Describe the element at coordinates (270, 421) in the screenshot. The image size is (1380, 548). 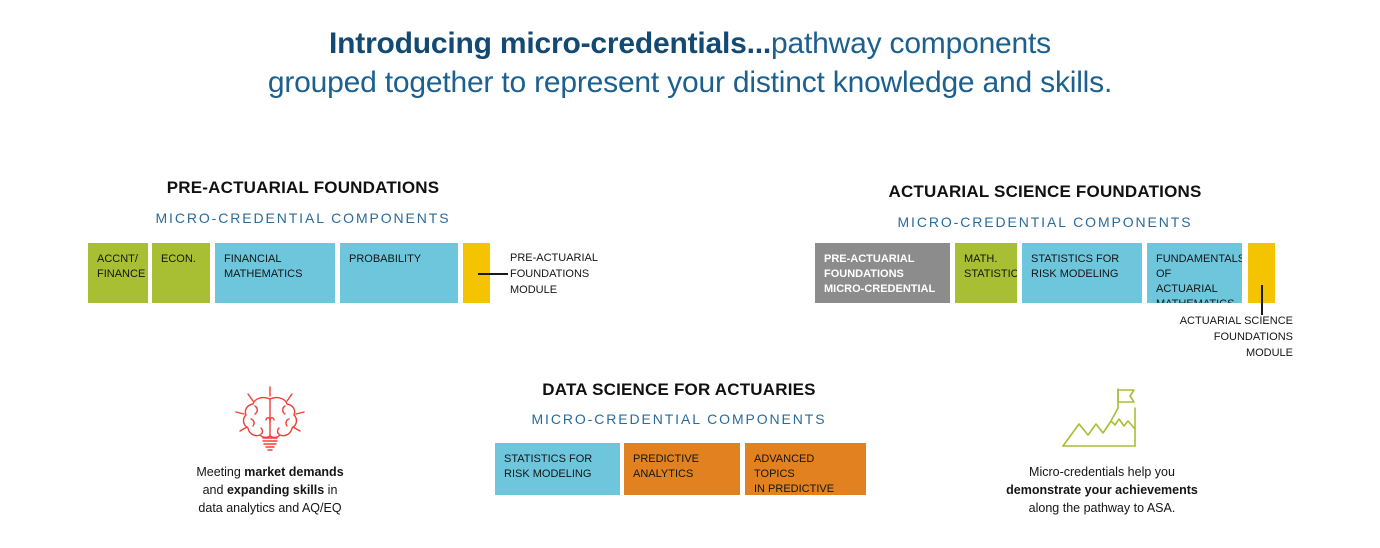
I see `brain-lightbulb-icon` at that location.